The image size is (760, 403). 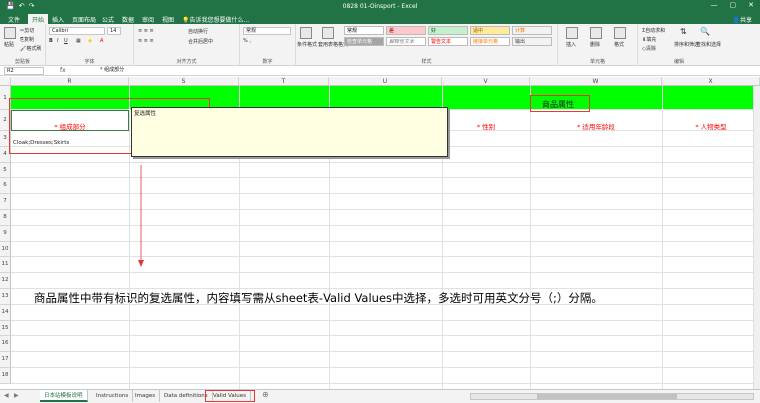 I want to click on row-header: 14, so click(x=5, y=312).